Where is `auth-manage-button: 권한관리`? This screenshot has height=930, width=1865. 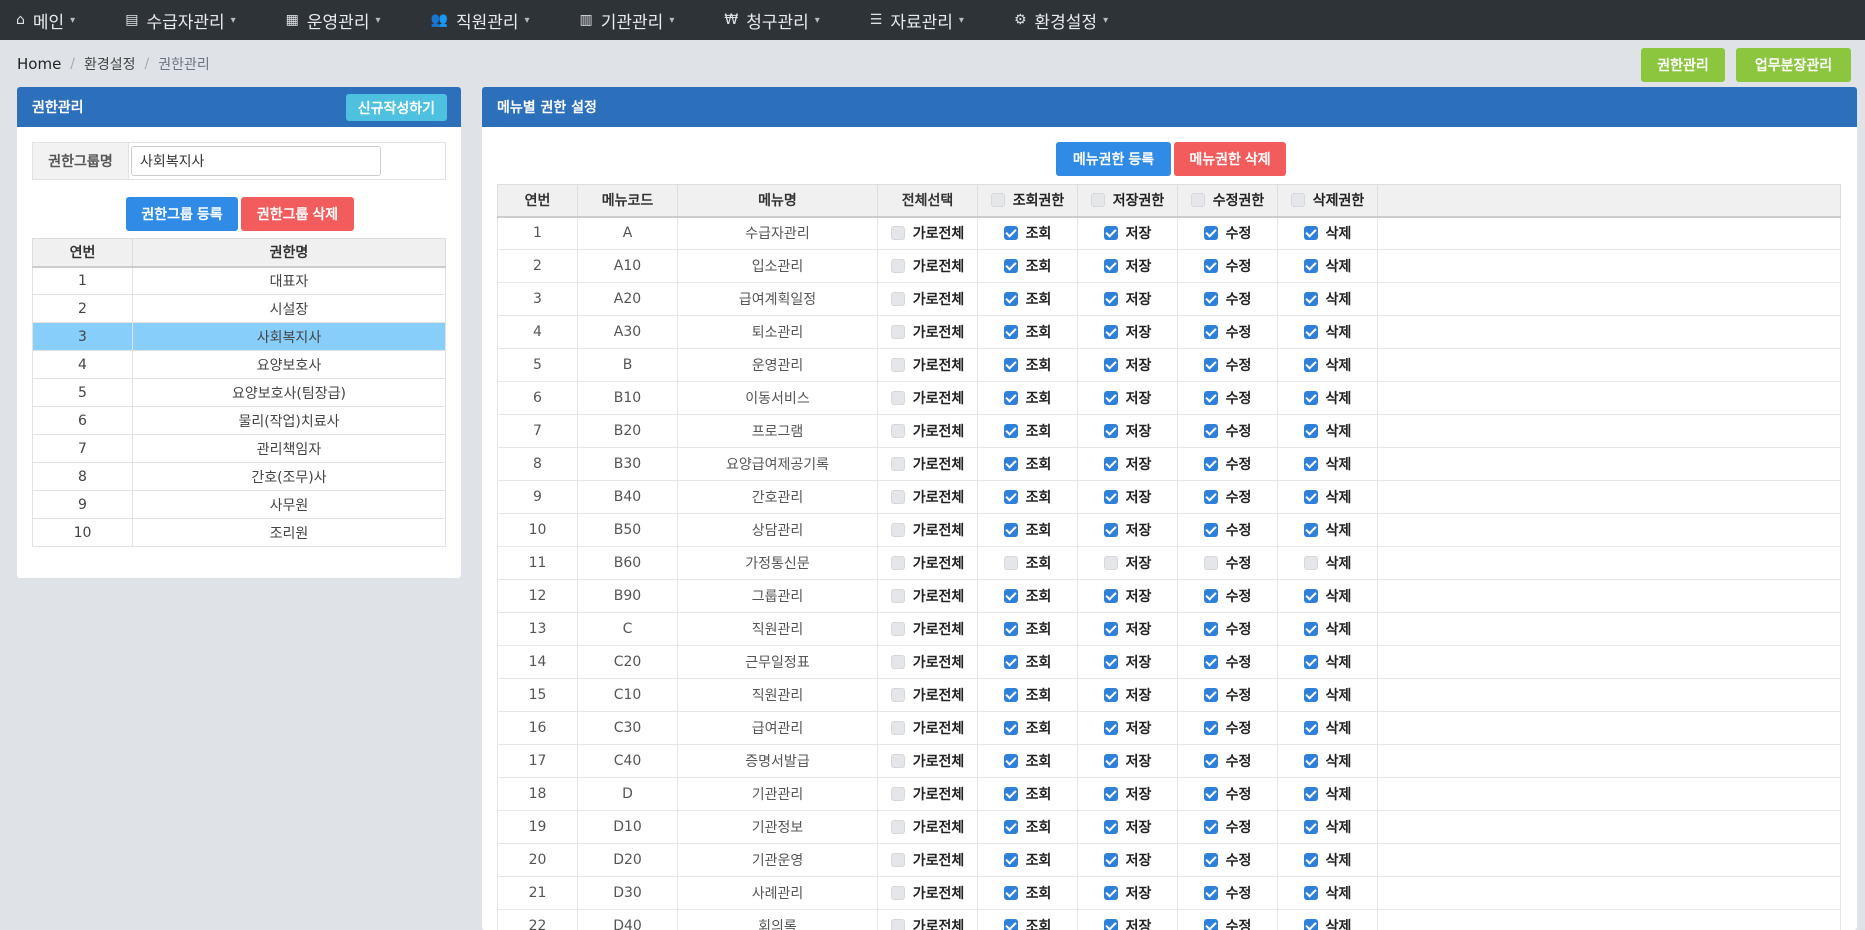
auth-manage-button: 권한관리 is located at coordinates (1683, 65).